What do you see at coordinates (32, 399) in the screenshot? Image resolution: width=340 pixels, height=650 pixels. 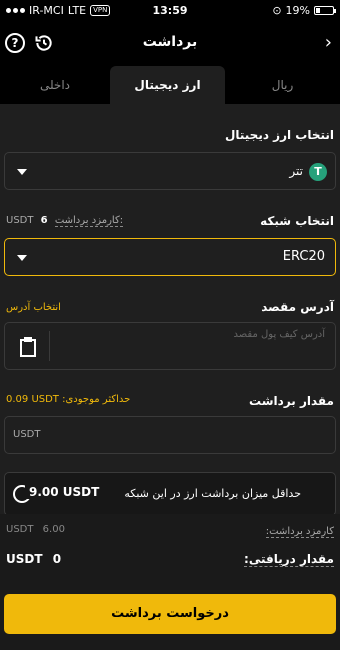 I see `max-balance-value: 0.09 USDT` at bounding box center [32, 399].